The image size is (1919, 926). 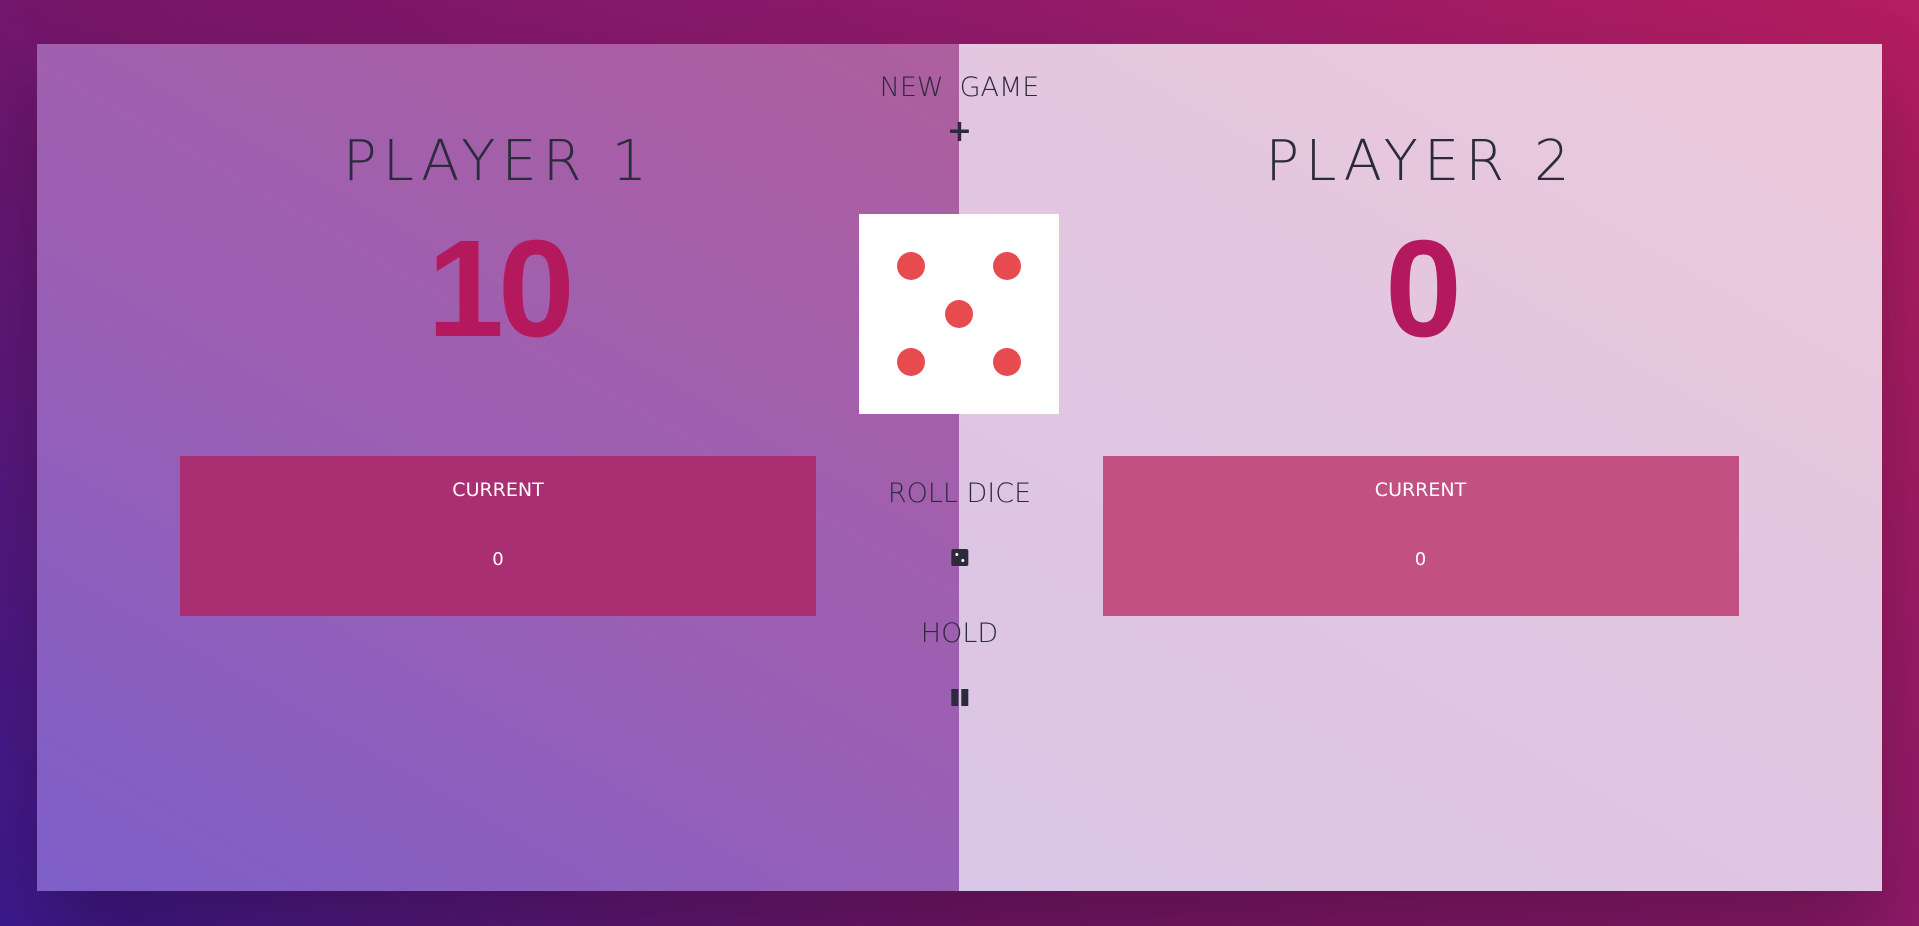 I want to click on new-game-button: NEW GAME +, so click(x=960, y=109).